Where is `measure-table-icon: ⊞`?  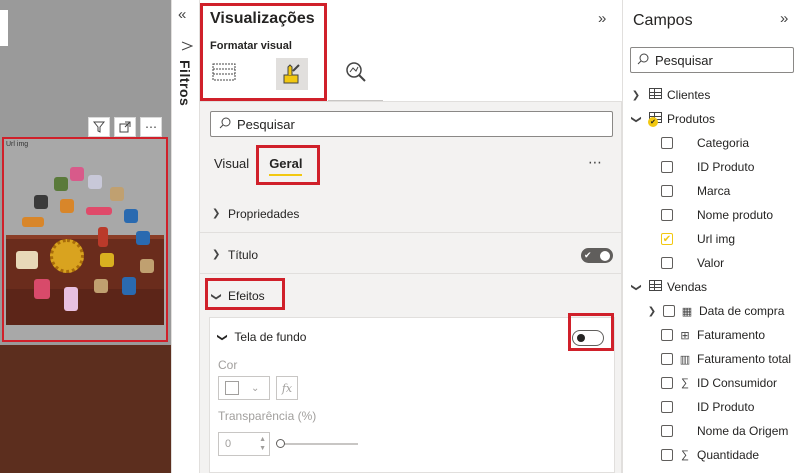 measure-table-icon: ⊞ is located at coordinates (685, 335).